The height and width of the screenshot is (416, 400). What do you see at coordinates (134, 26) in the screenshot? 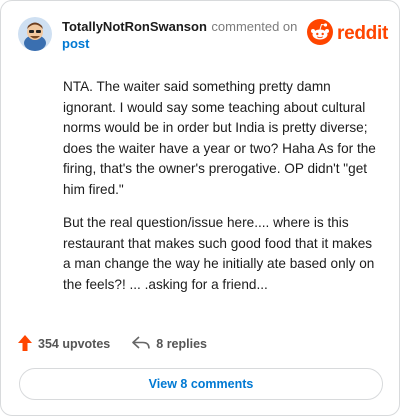
I see `username: TotallyNotRonSwanson` at bounding box center [134, 26].